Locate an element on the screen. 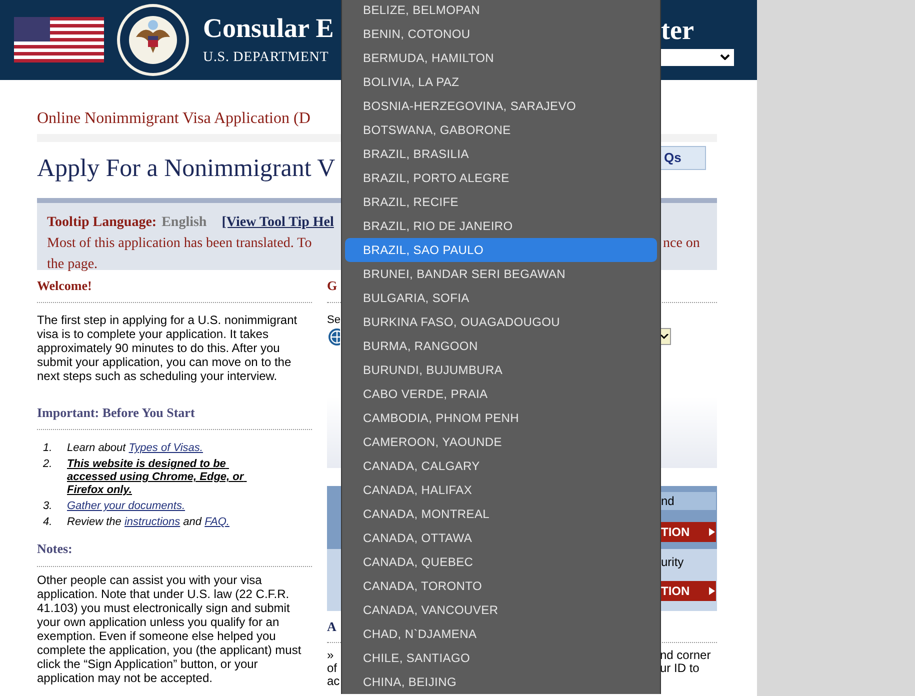 This screenshot has width=915, height=696. menu-option: CAMEROON, YAOUNDE is located at coordinates (501, 442).